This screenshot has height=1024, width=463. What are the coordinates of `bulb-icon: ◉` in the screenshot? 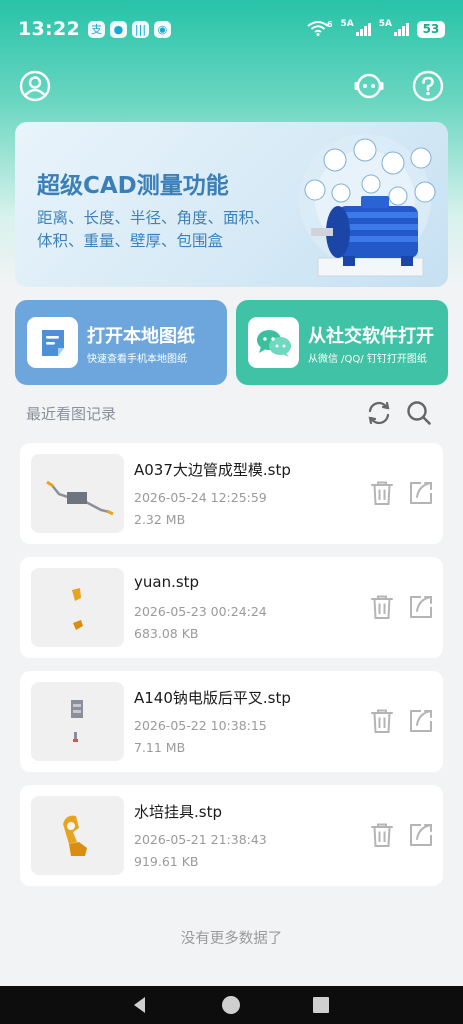 It's located at (162, 29).